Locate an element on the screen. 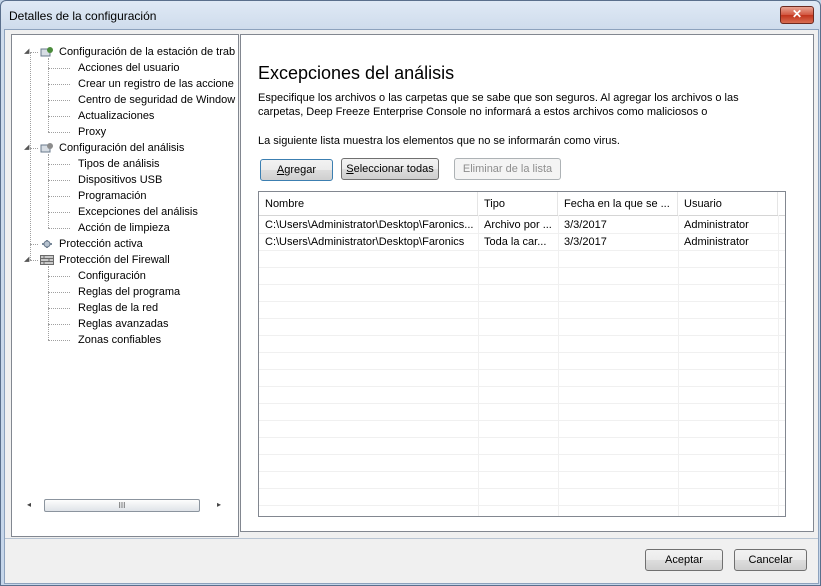  tree-item-label: Crear un registro de las accione is located at coordinates (156, 84).